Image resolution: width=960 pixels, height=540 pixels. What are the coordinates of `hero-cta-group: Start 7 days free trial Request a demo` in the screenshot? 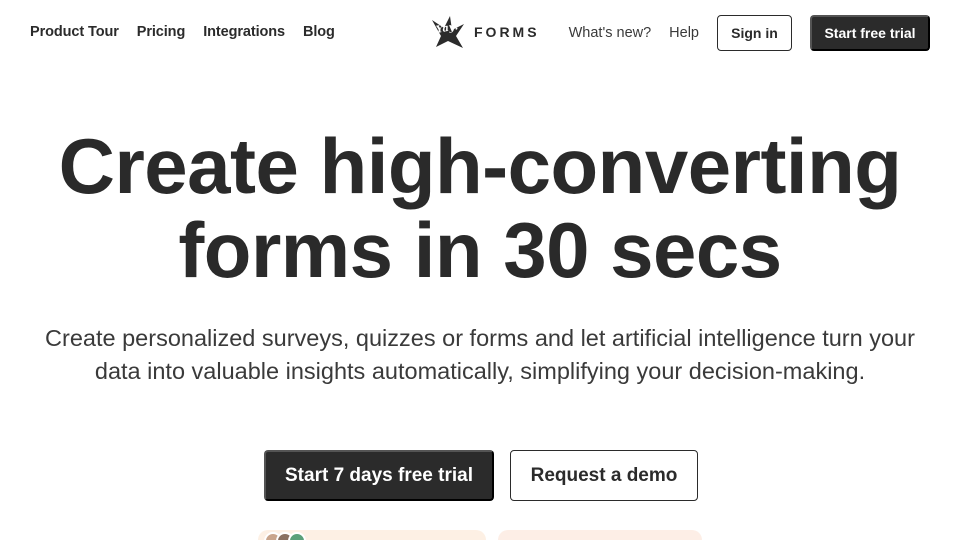 It's located at (481, 475).